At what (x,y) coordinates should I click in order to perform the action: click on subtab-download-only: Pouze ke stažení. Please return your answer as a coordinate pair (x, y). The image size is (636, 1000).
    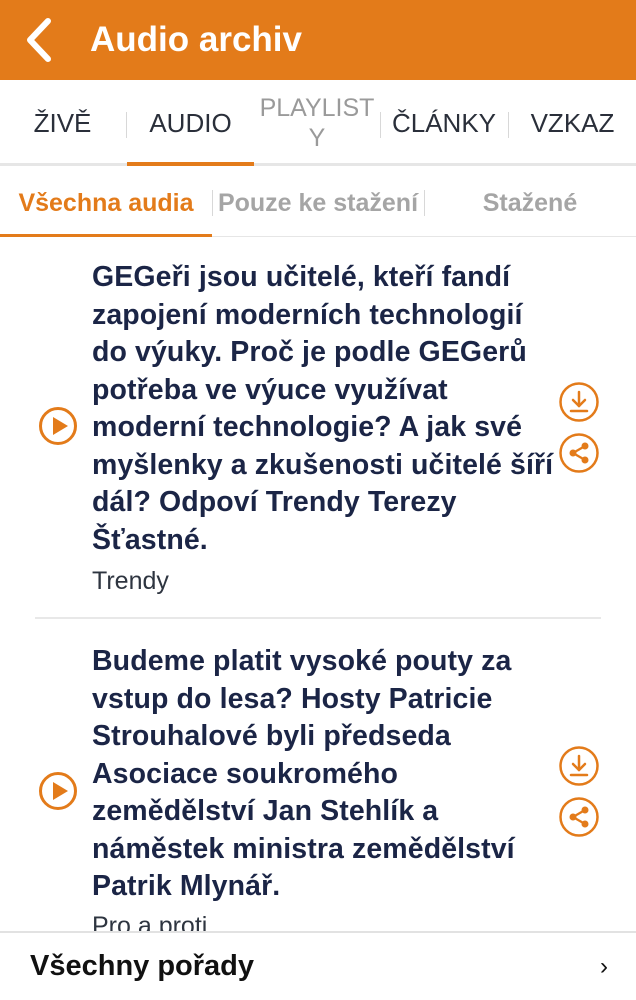
    Looking at the image, I should click on (318, 203).